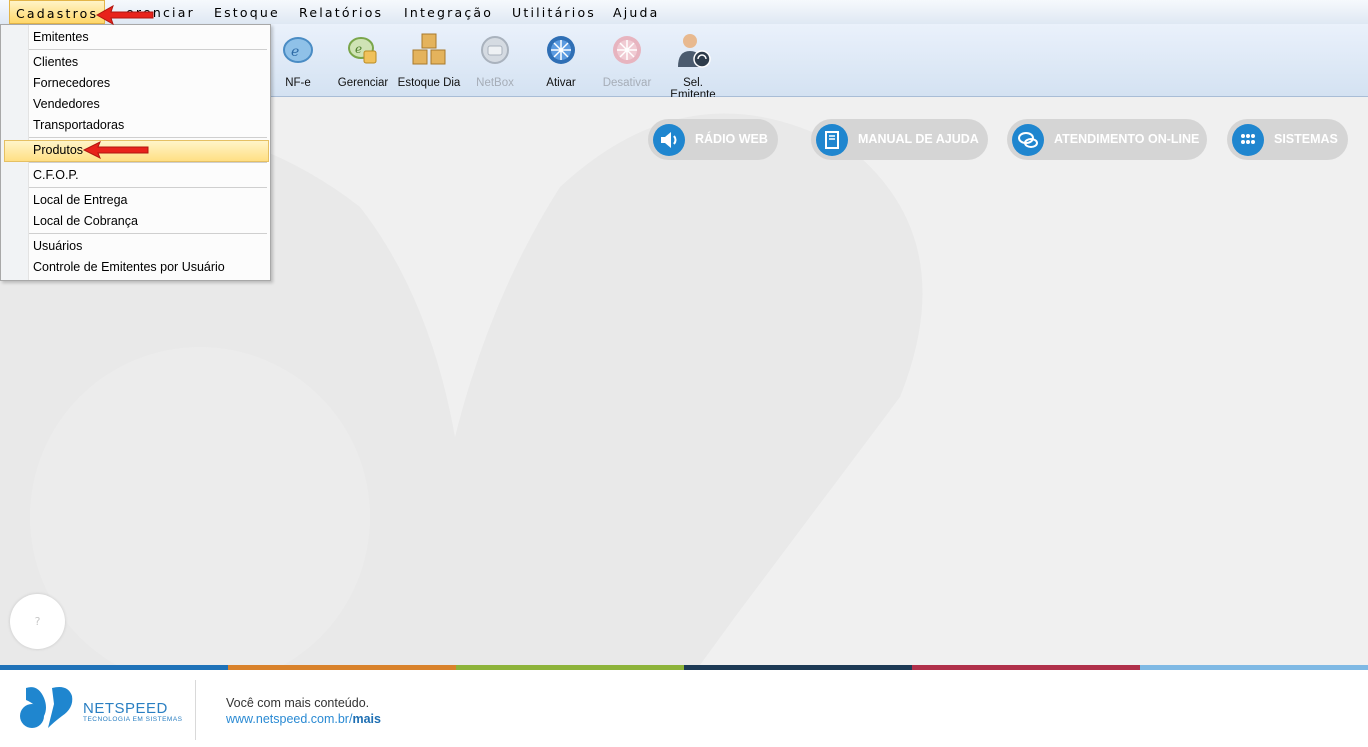  What do you see at coordinates (694, 51) in the screenshot?
I see `user-select-icon` at bounding box center [694, 51].